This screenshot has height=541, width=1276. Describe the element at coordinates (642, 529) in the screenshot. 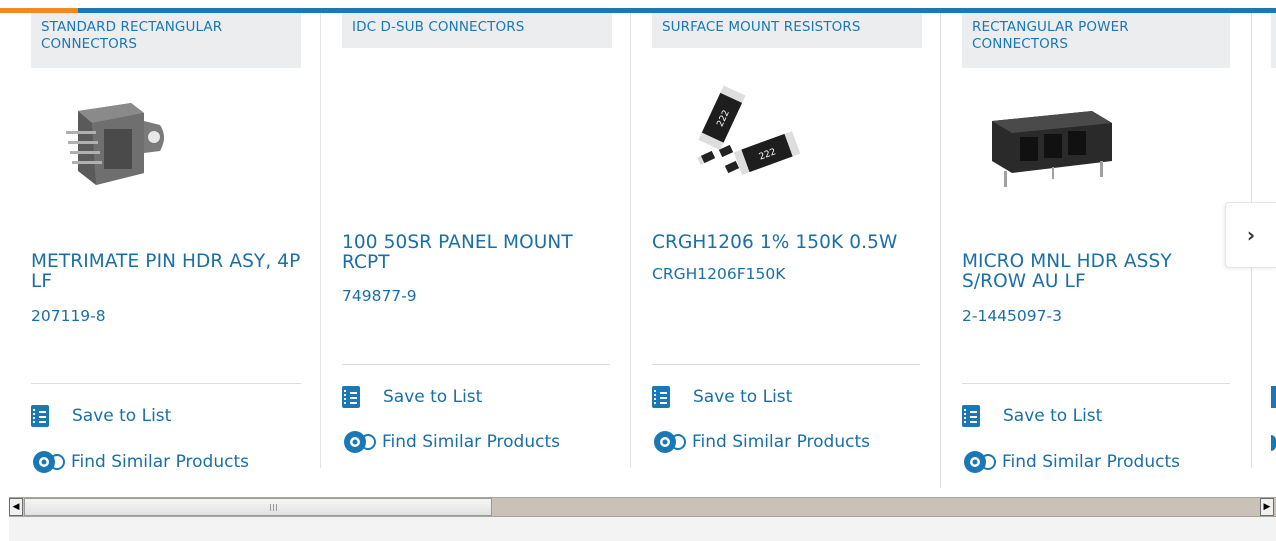

I see `footer-area` at that location.